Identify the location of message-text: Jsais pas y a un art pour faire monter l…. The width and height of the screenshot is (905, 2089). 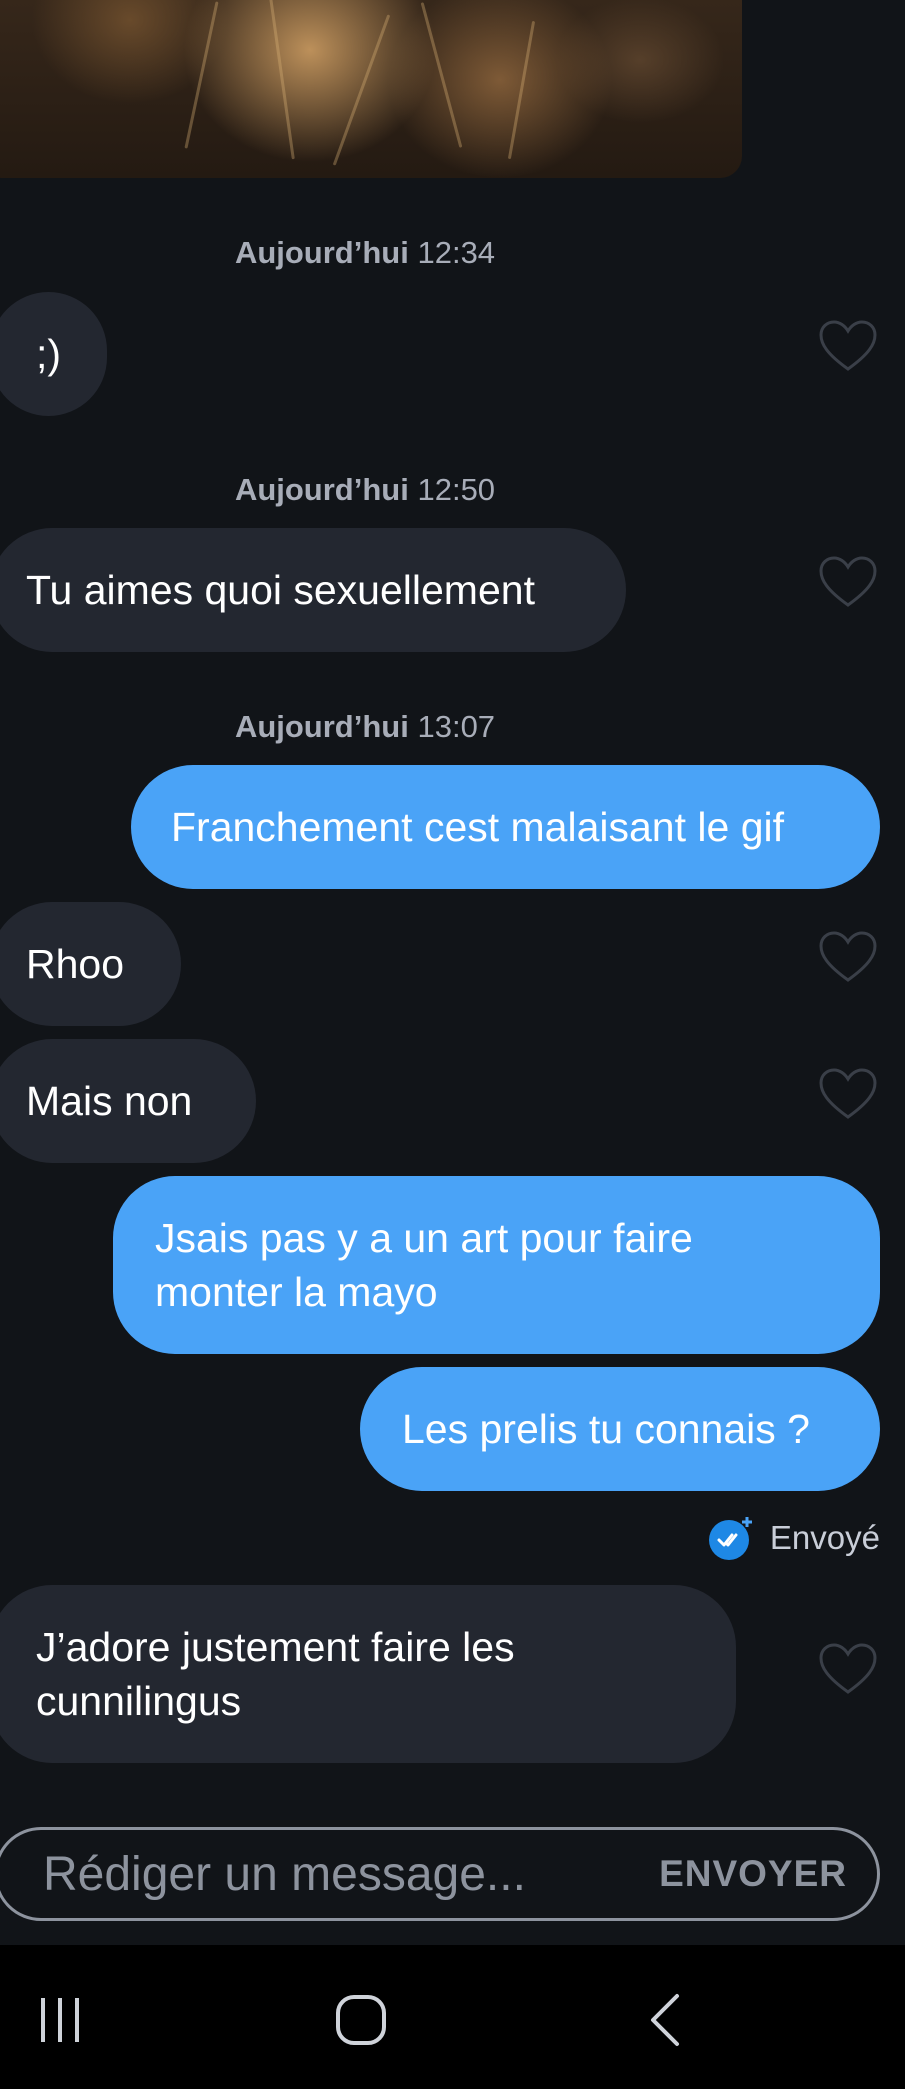
(424, 1265).